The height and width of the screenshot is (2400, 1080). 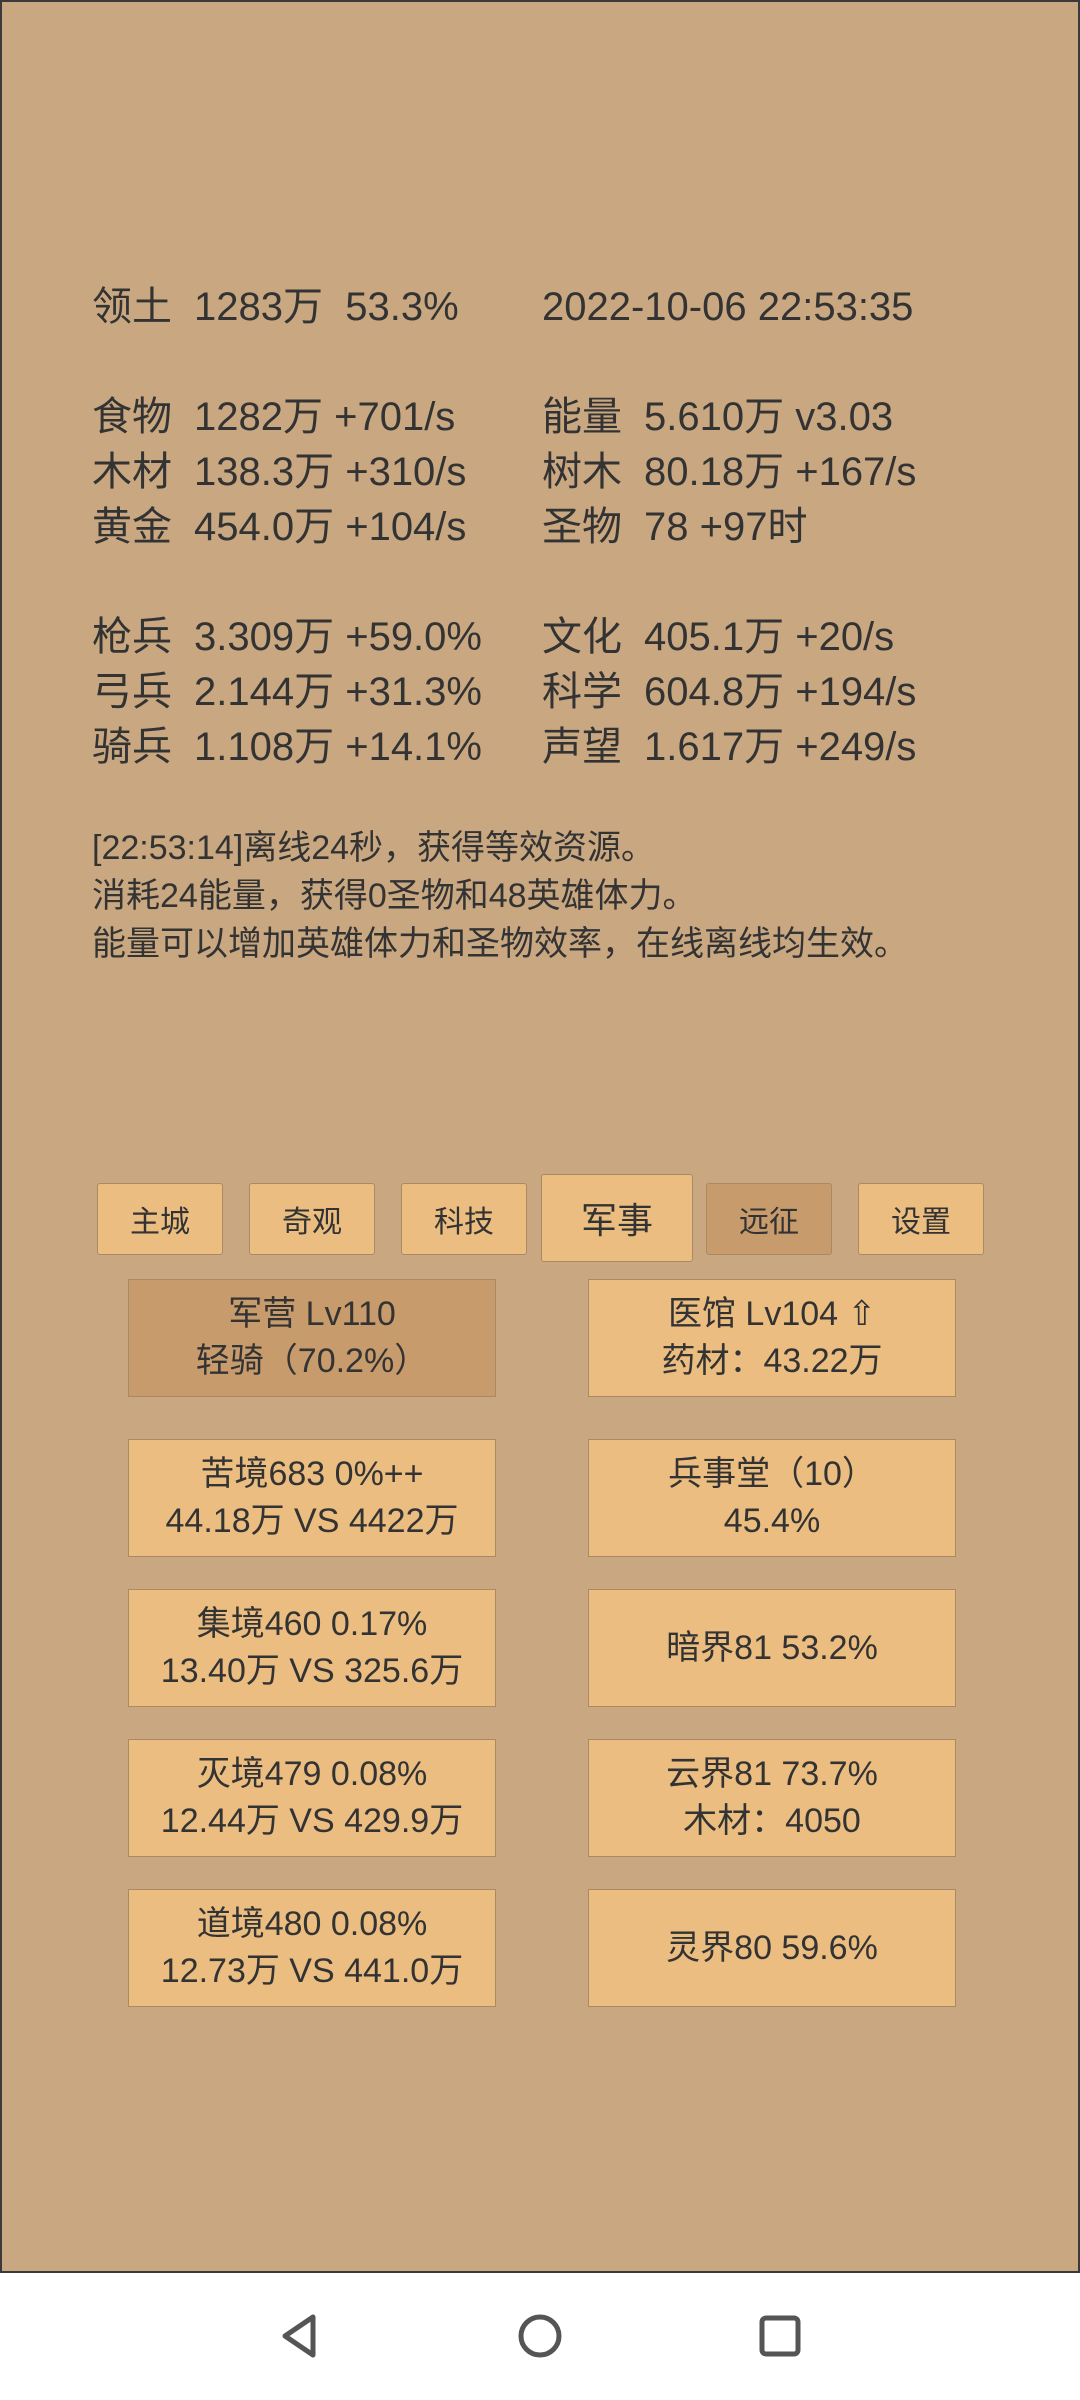 I want to click on card-detail: 轻骑（70.2%）, so click(x=312, y=1361).